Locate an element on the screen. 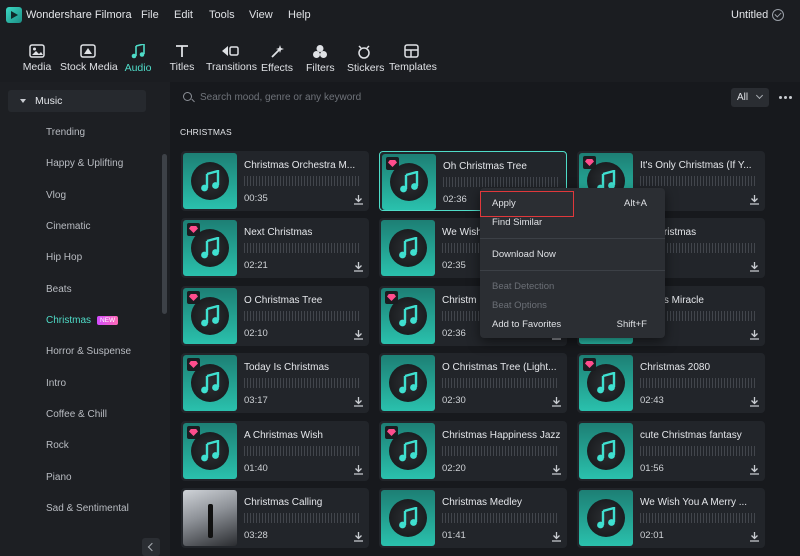 The image size is (800, 556). sidebar-item-christmas-label: Christmas is located at coordinates (69, 320).